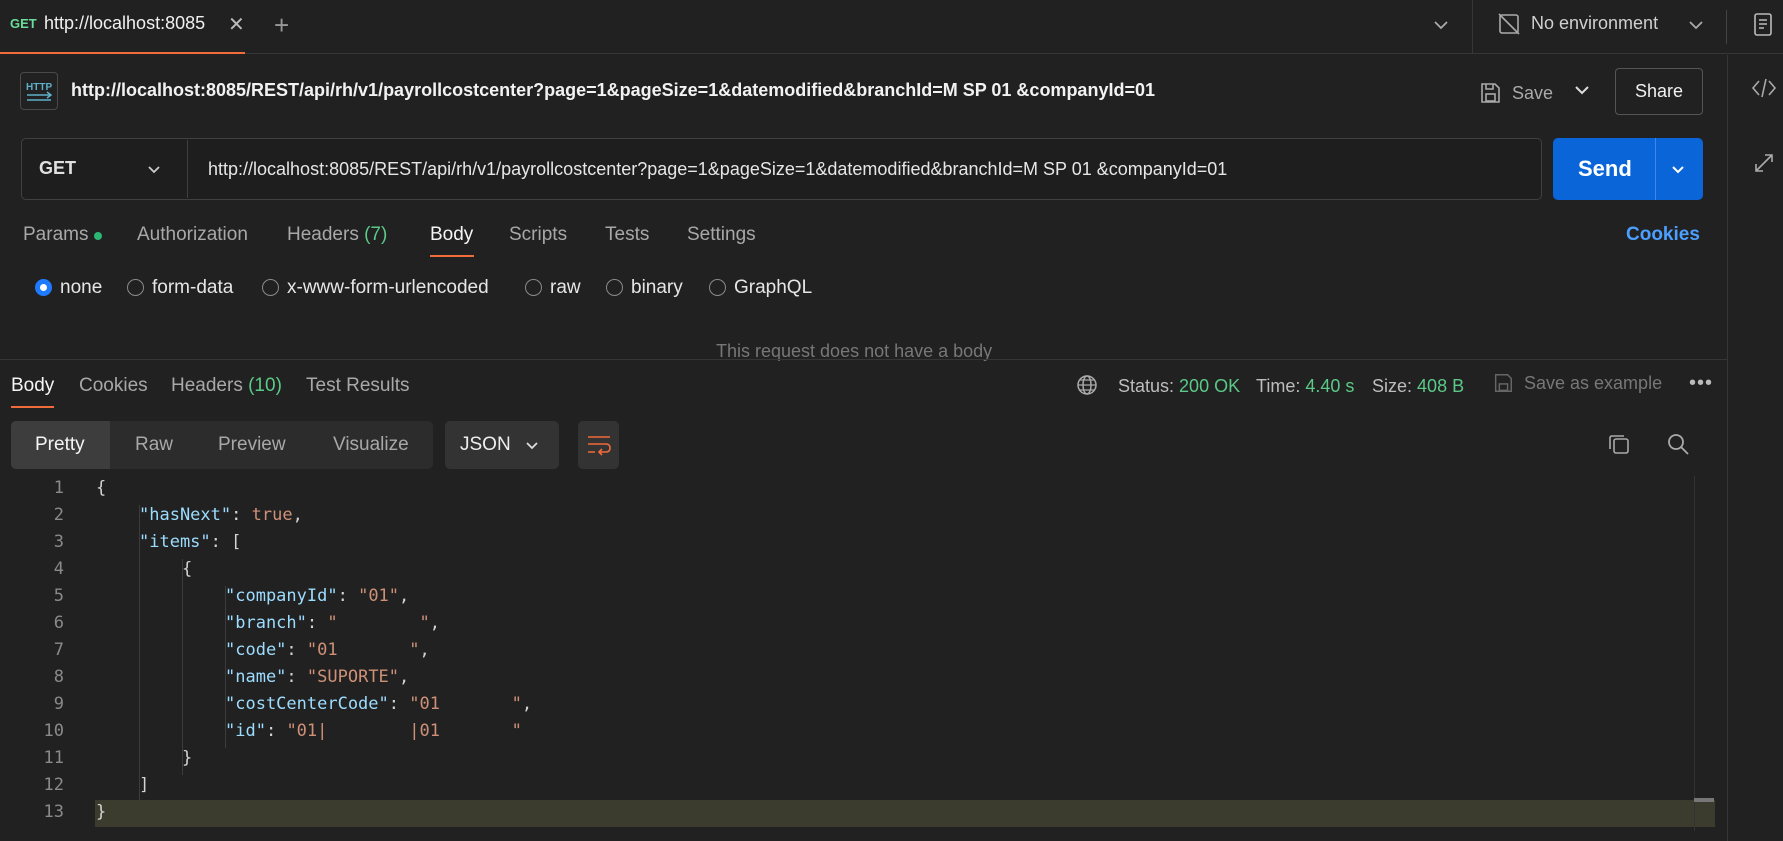 The image size is (1783, 841). I want to click on json-key: "code", so click(256, 650).